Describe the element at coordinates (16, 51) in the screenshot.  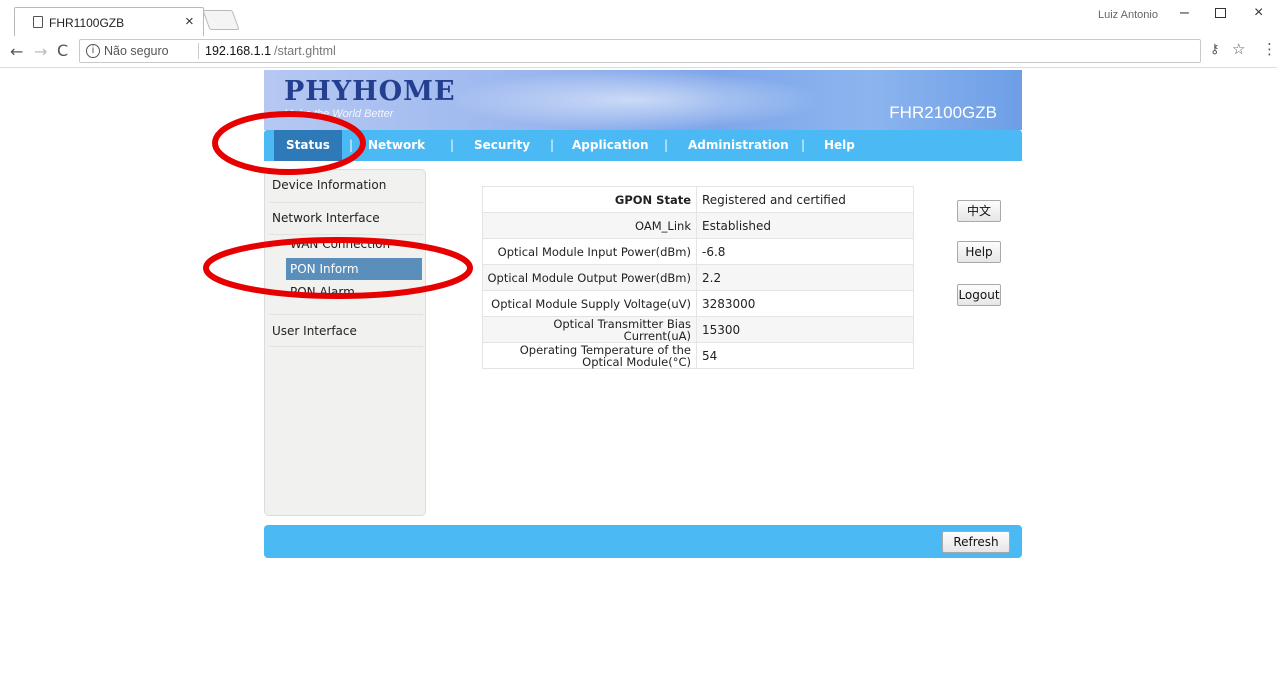
I see `back-arrow-icon: ←` at that location.